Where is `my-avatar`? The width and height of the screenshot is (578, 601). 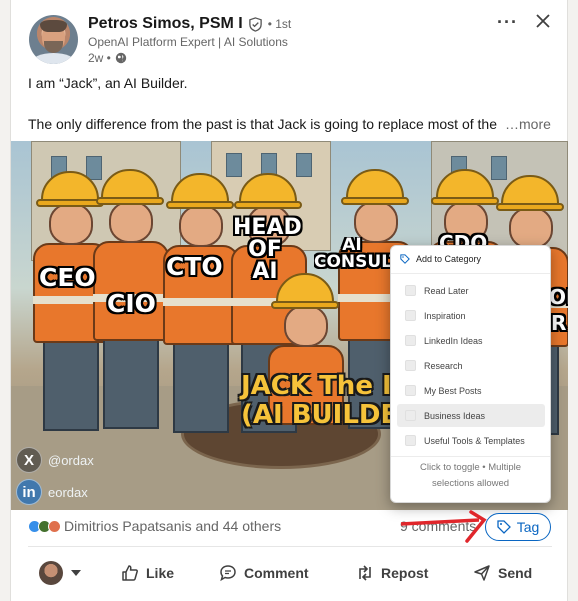
my-avatar is located at coordinates (51, 573).